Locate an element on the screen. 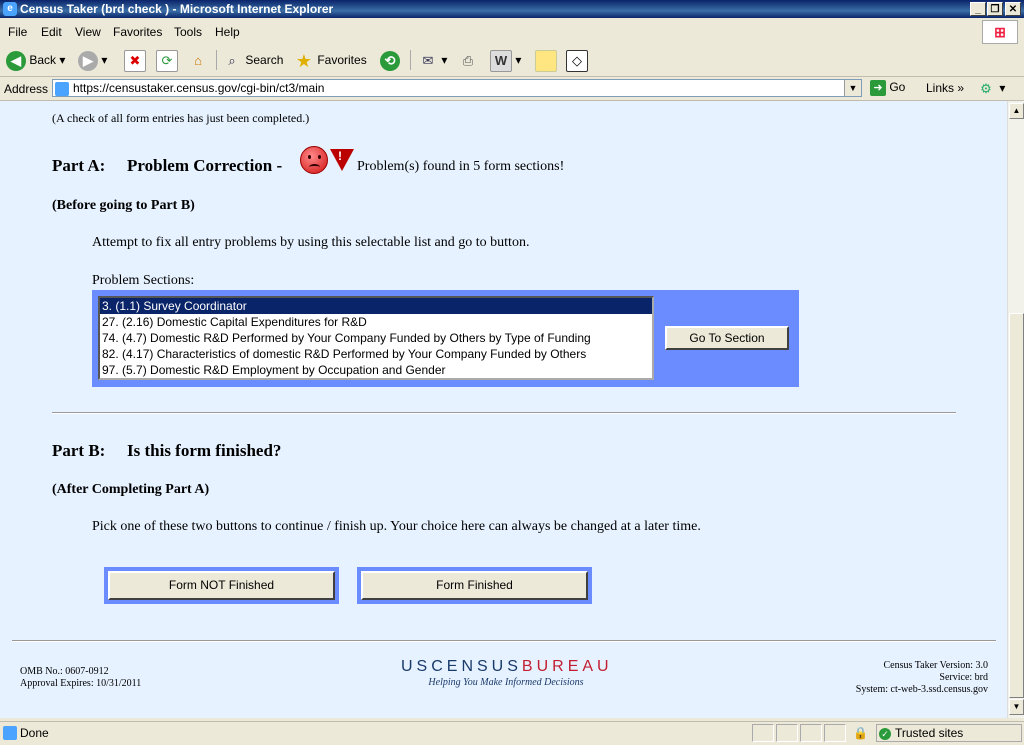 The height and width of the screenshot is (745, 1024). menu-view: View is located at coordinates (88, 32).